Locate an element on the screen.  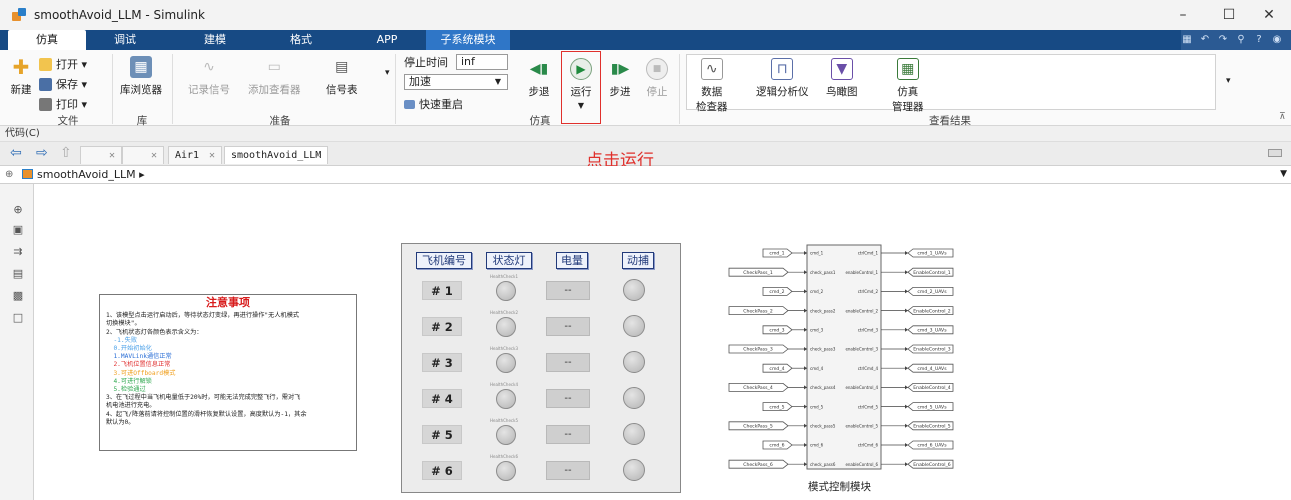
aircraft-number: # 3 is located at coordinates (442, 362).